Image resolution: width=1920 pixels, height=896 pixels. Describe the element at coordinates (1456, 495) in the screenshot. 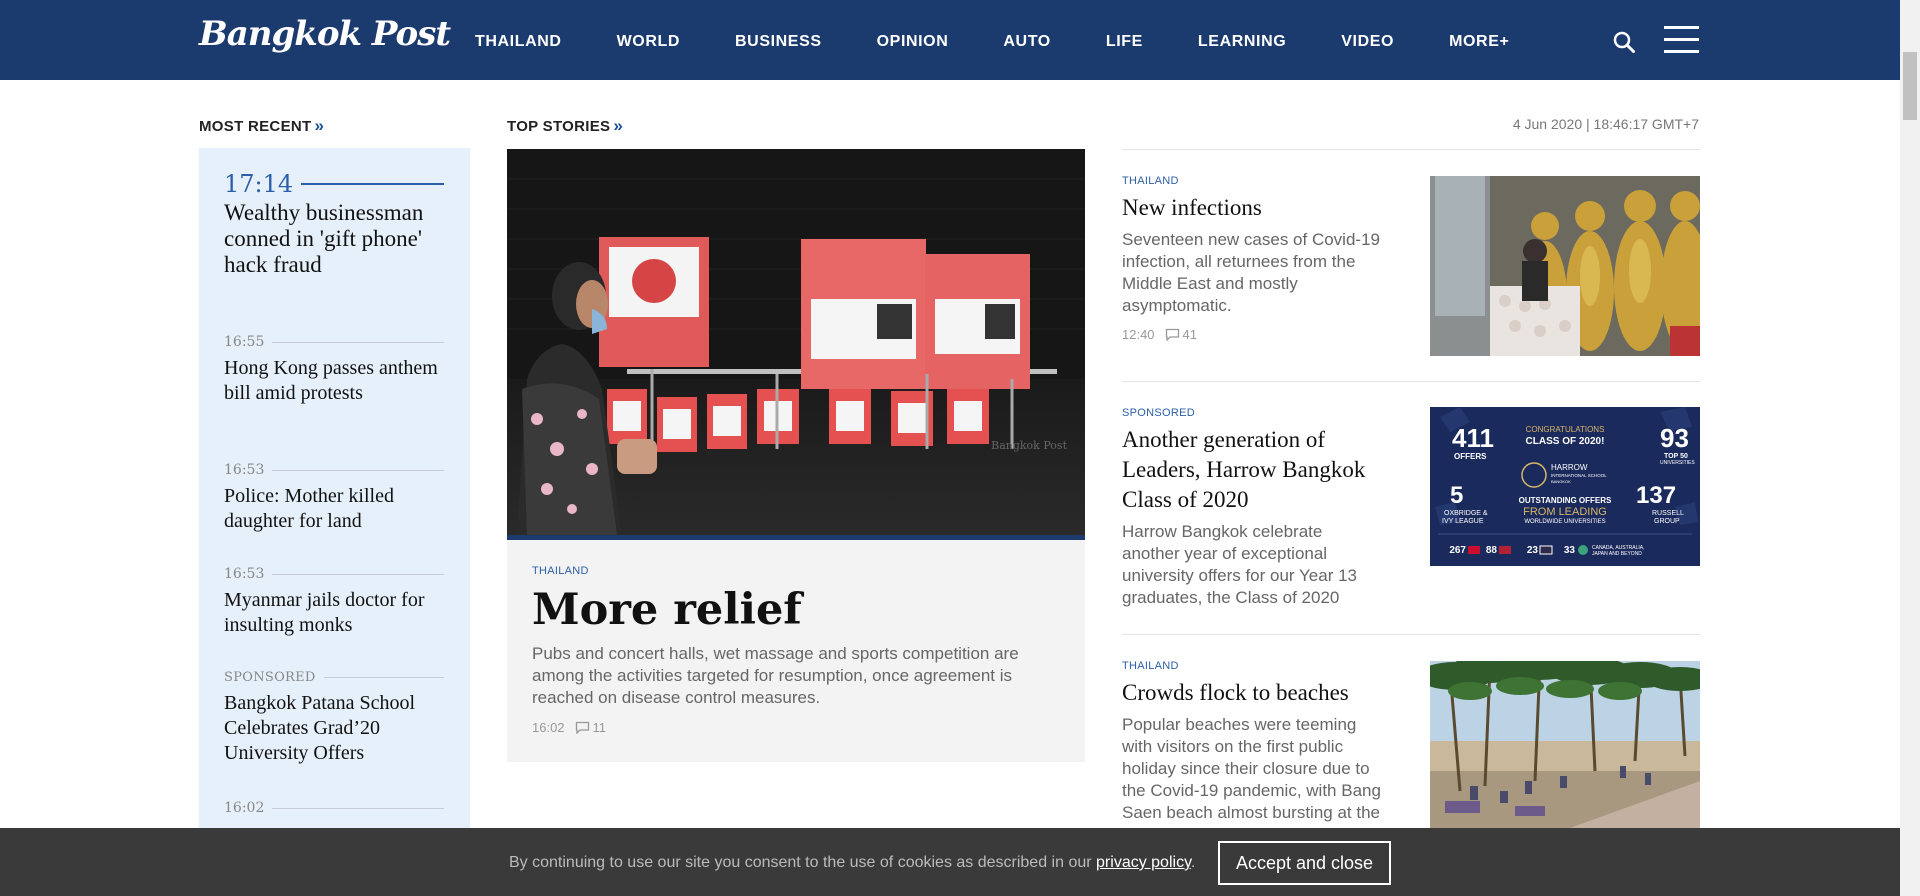

I see `ad-stat: 5` at that location.